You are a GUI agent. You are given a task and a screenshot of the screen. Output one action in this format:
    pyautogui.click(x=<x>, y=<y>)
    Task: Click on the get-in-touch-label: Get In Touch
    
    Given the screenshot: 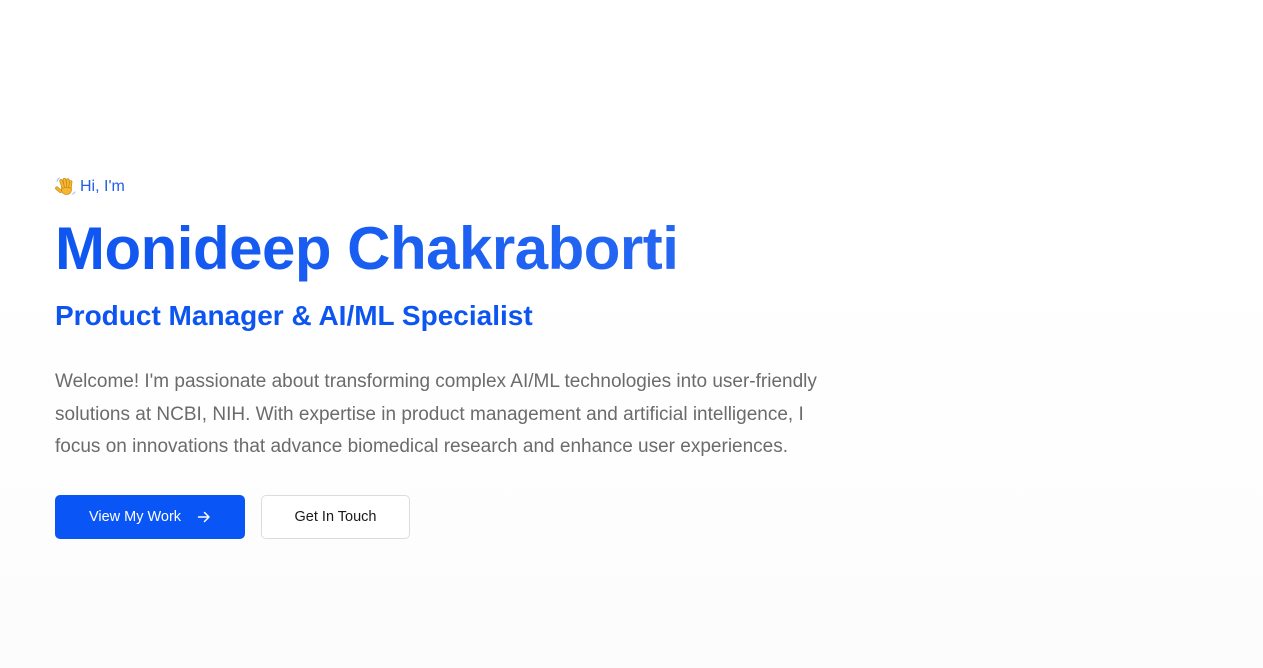 What is the action you would take?
    pyautogui.click(x=335, y=516)
    